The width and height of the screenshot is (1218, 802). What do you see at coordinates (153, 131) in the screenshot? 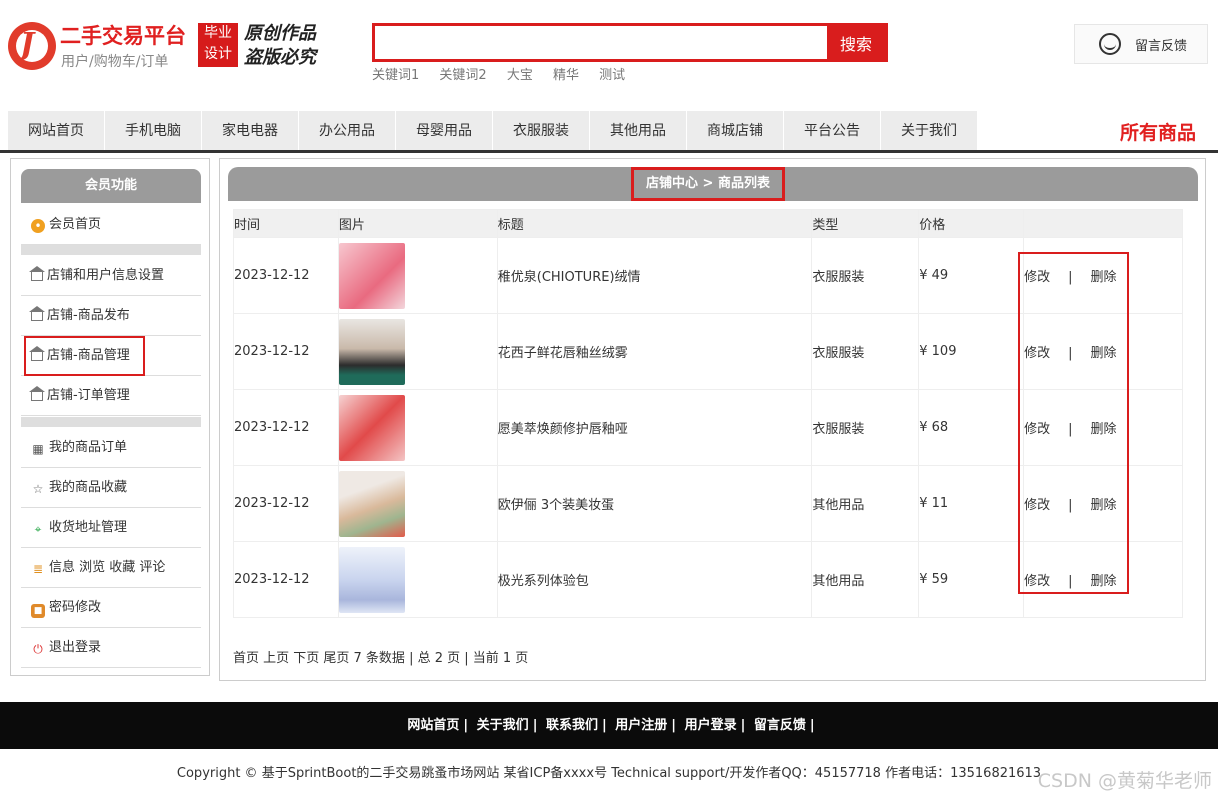
I see `nav-item-phone-pc: 手机电脑` at bounding box center [153, 131].